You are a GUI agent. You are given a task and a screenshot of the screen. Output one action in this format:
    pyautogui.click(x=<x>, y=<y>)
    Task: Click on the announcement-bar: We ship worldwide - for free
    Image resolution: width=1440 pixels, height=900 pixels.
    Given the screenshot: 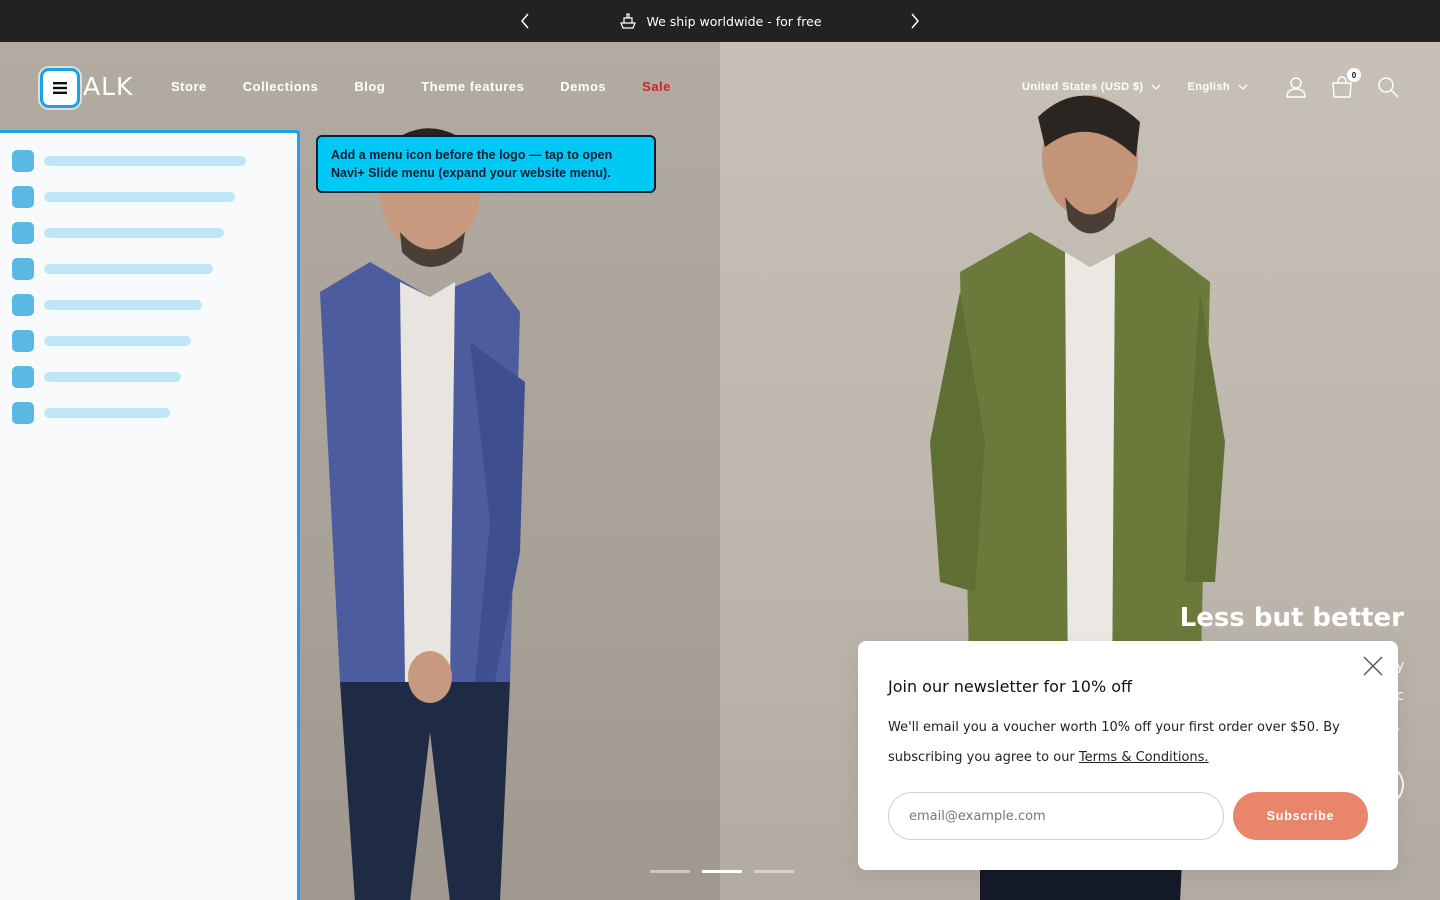 What is the action you would take?
    pyautogui.click(x=720, y=21)
    